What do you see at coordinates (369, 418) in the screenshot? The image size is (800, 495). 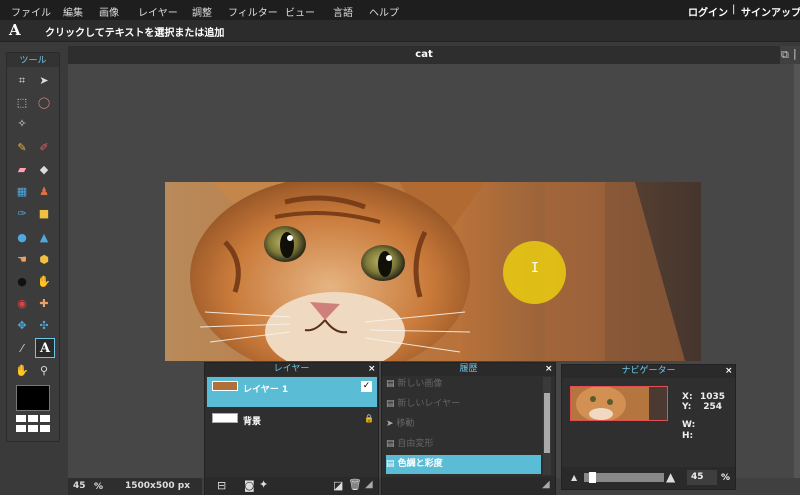 I see `lock-icon: 🔒` at bounding box center [369, 418].